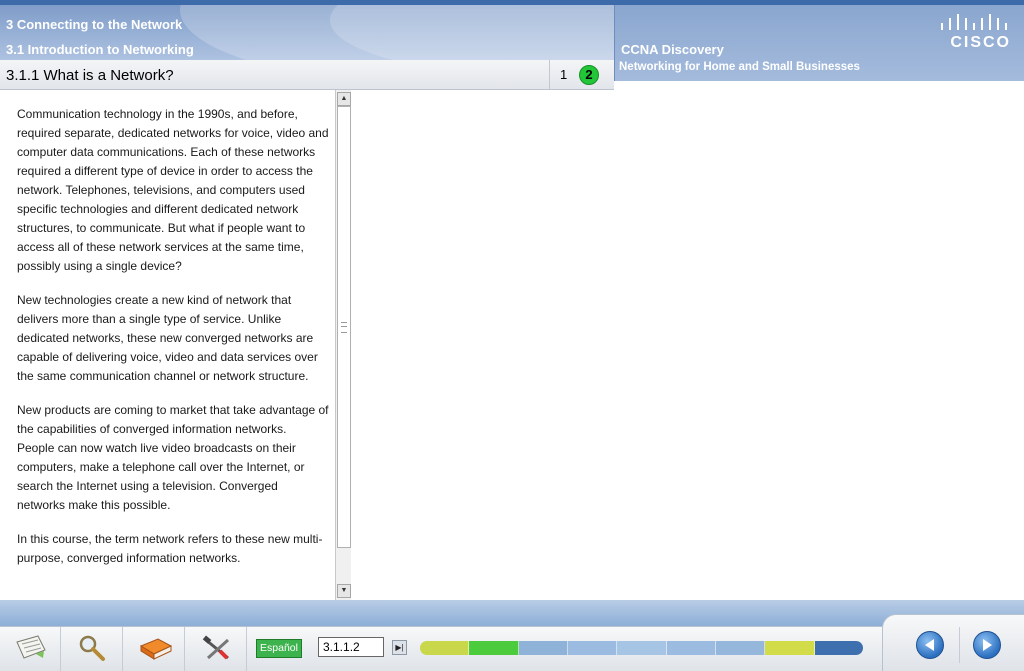 The width and height of the screenshot is (1024, 671). I want to click on tools-icon, so click(216, 647).